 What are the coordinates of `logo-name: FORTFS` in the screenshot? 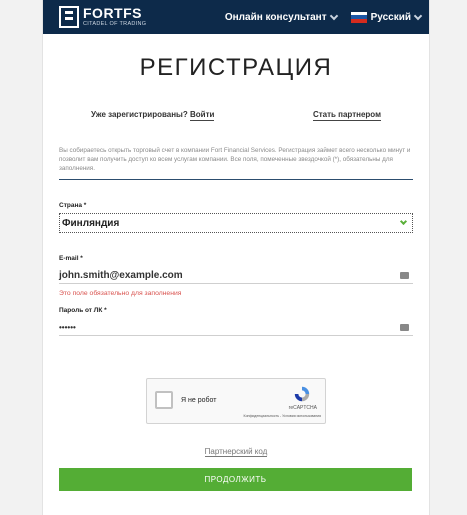 It's located at (112, 13).